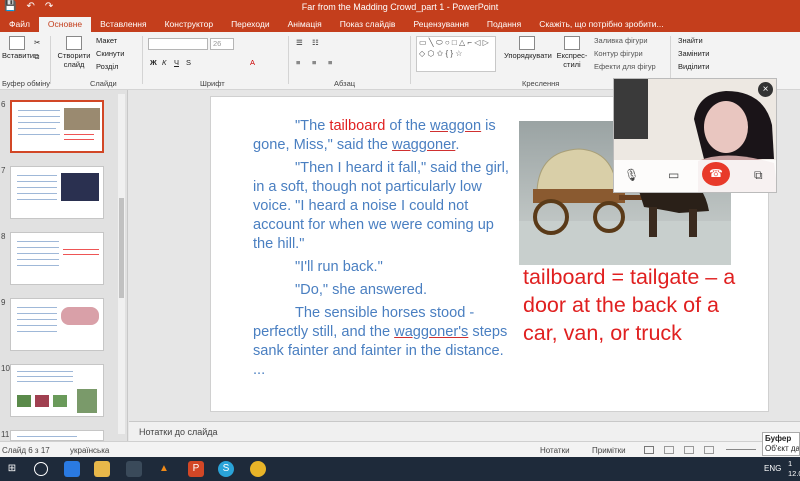 This screenshot has width=800, height=481. I want to click on tab-home: Основне, so click(65, 24).